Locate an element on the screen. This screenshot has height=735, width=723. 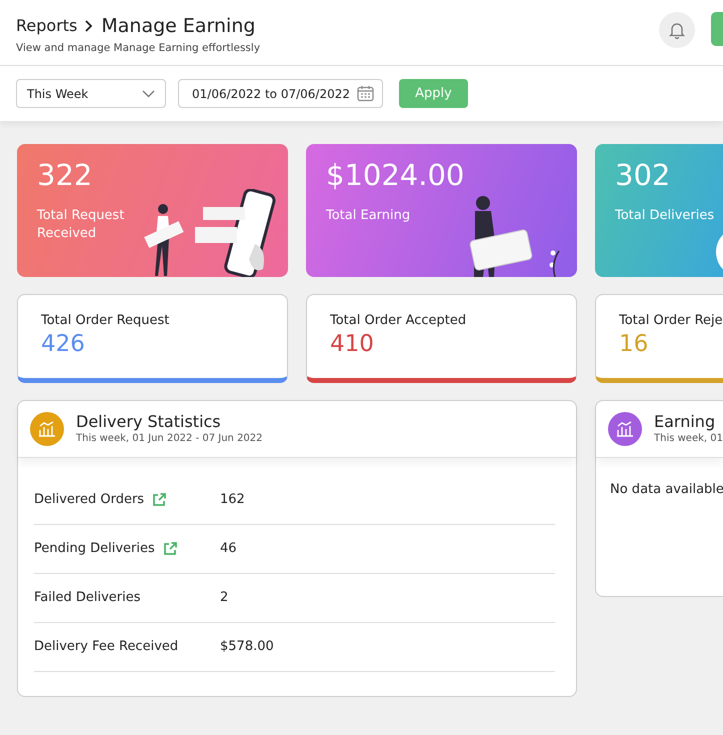
summary-value: 302 is located at coordinates (643, 175).